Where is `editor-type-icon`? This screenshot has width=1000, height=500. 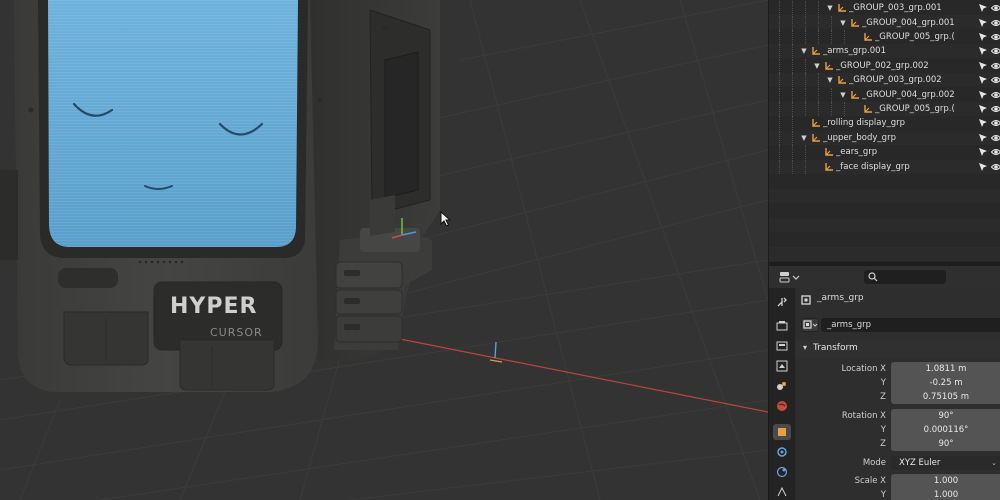 editor-type-icon is located at coordinates (790, 277).